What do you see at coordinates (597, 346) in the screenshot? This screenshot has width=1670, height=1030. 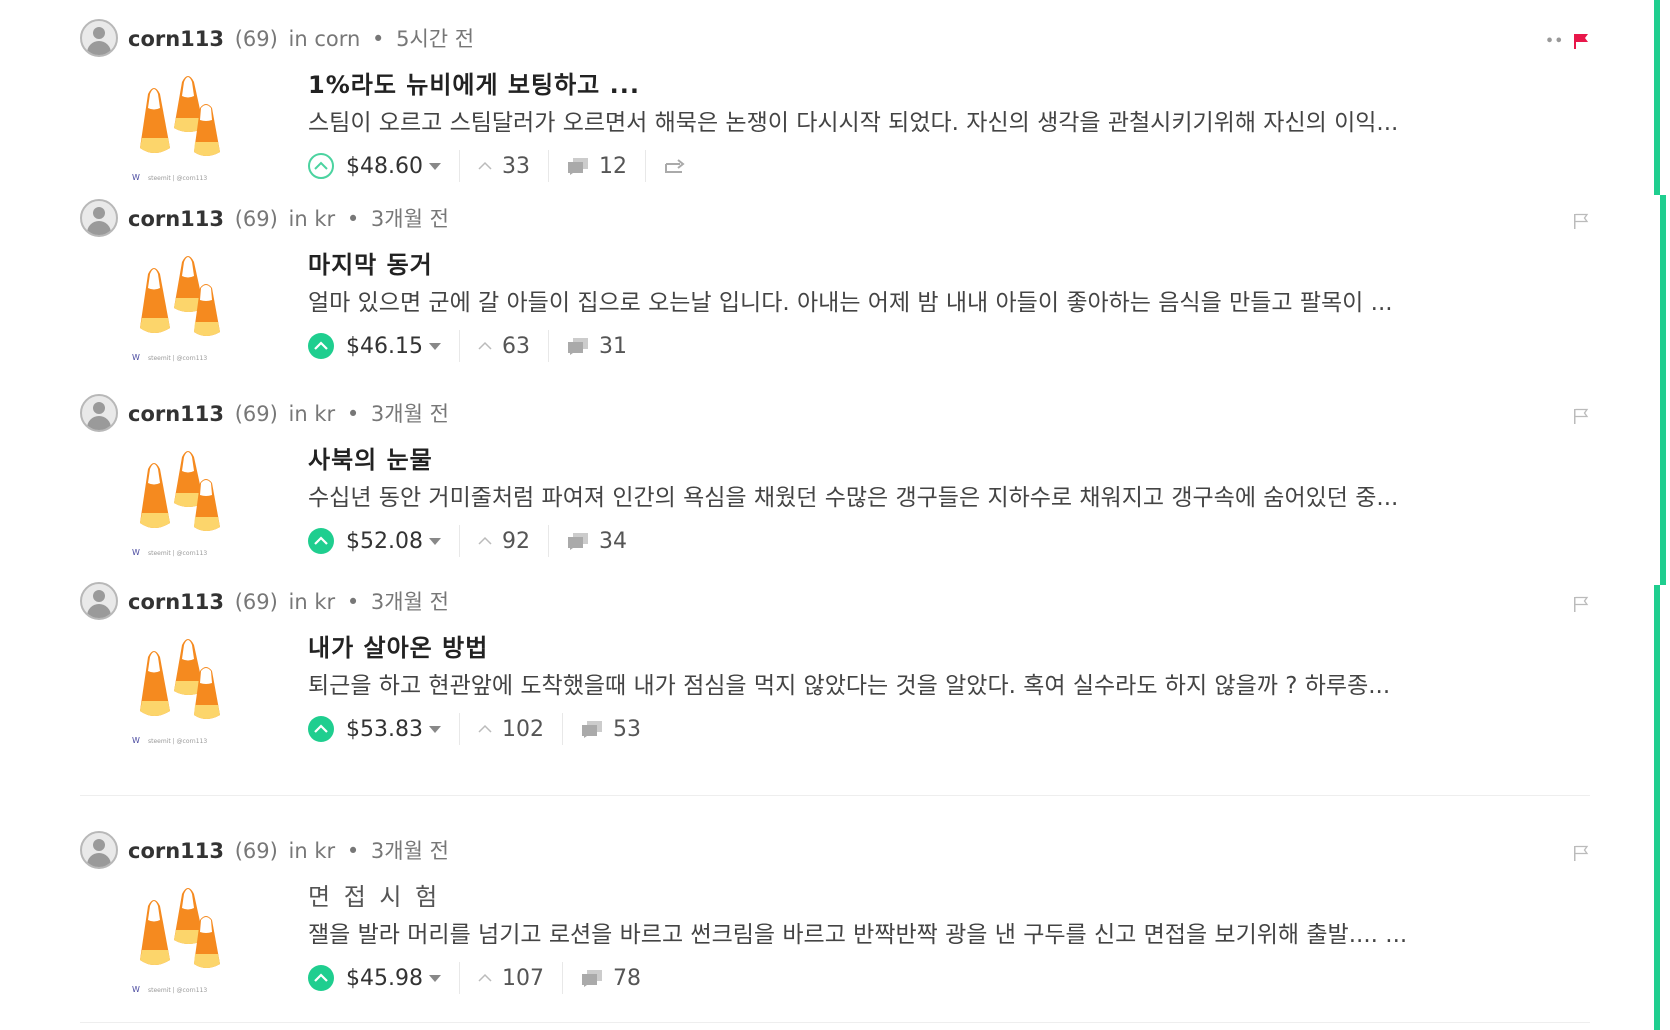 I see `reply-count: 31` at bounding box center [597, 346].